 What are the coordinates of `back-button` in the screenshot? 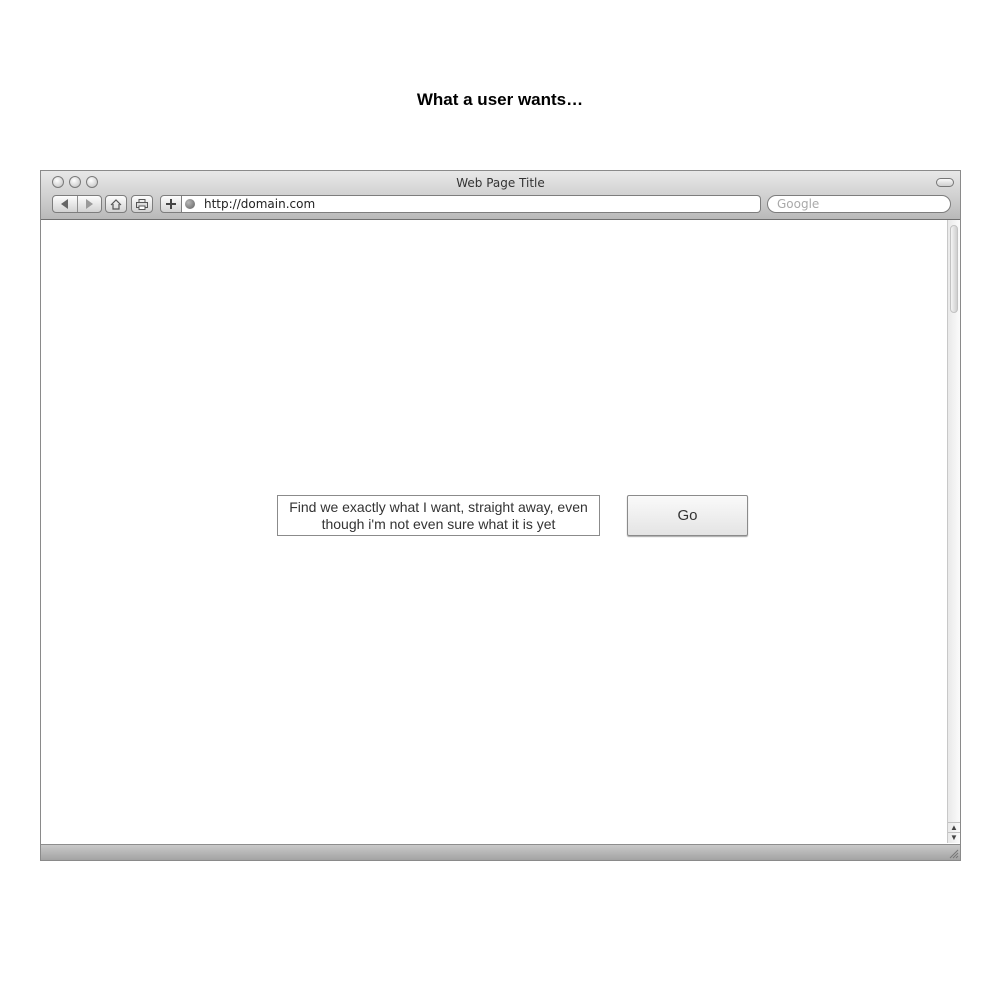 It's located at (65, 204).